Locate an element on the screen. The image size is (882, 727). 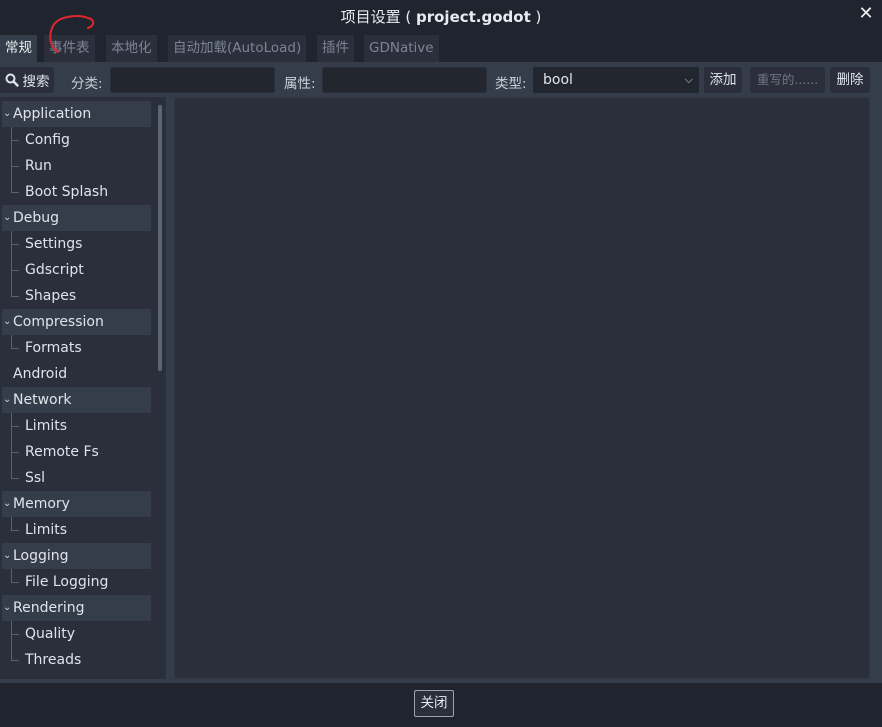
tree-item-gdscript: Gdscript is located at coordinates (76, 270).